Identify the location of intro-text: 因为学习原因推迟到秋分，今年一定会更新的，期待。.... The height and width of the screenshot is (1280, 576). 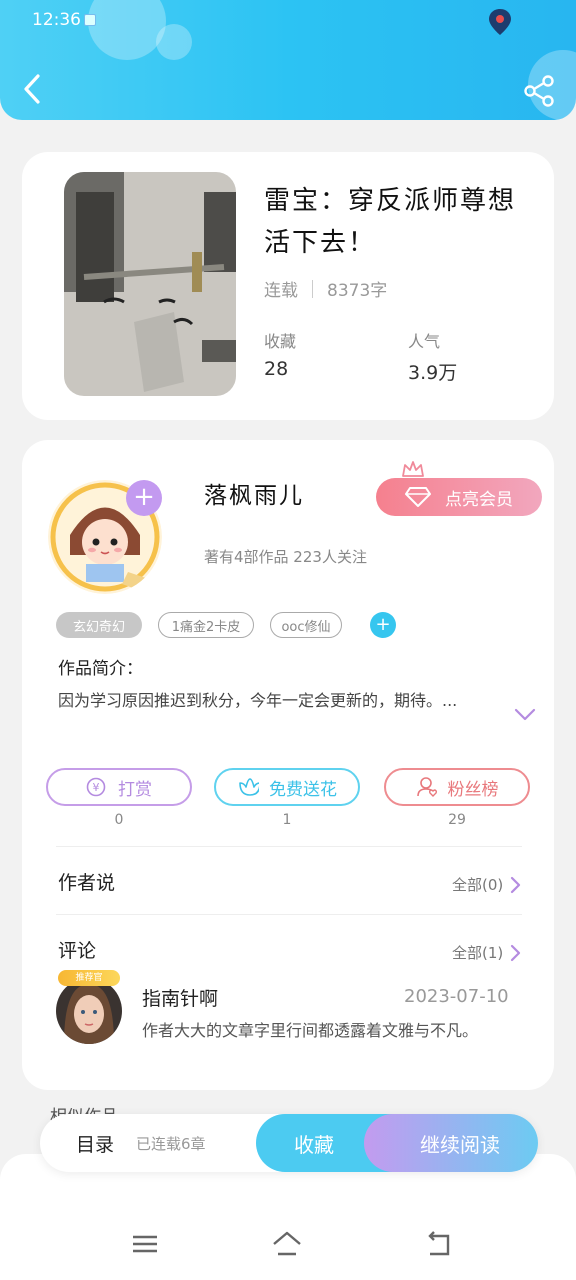
(258, 700).